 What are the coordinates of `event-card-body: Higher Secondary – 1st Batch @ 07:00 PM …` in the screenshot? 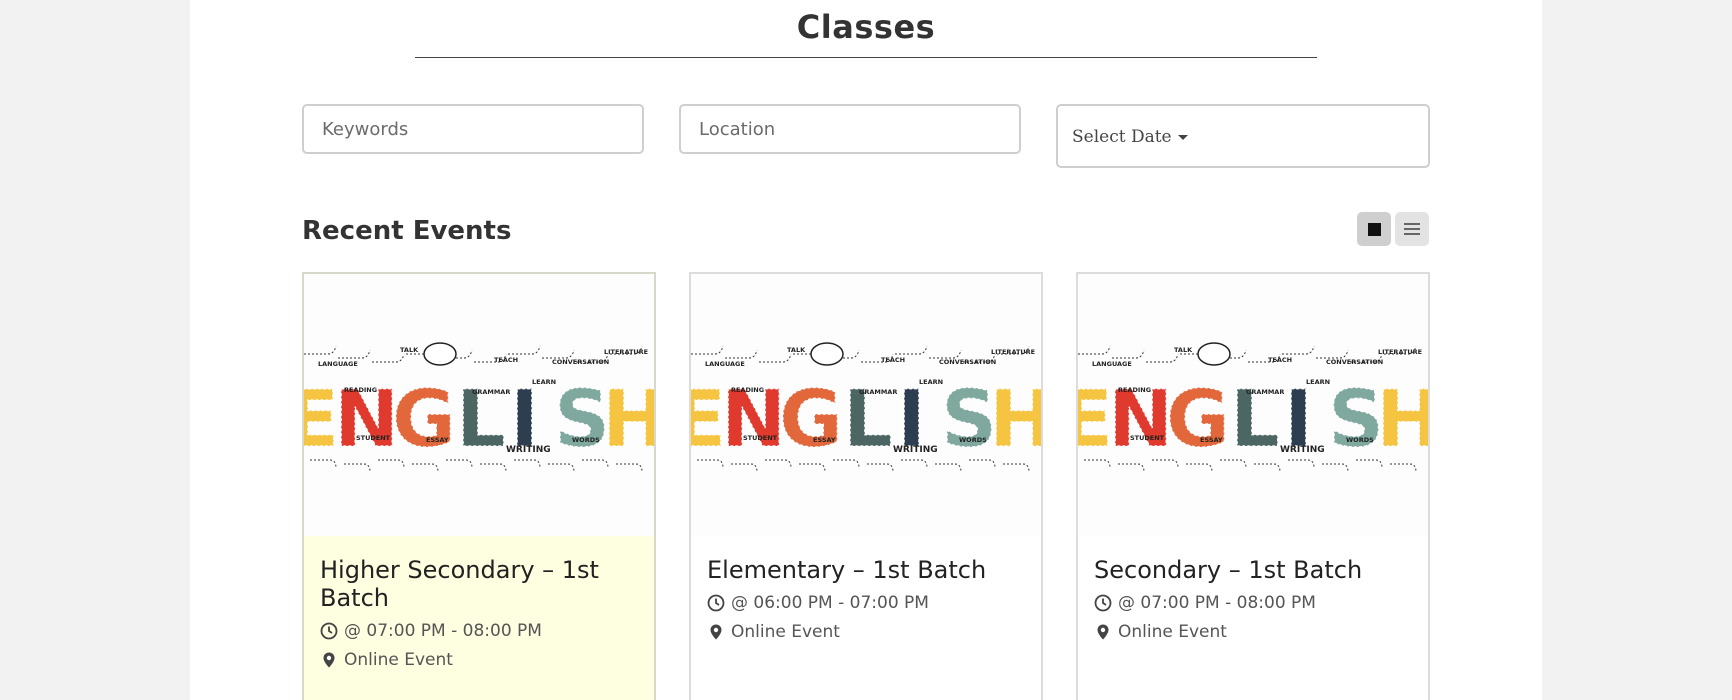 It's located at (479, 618).